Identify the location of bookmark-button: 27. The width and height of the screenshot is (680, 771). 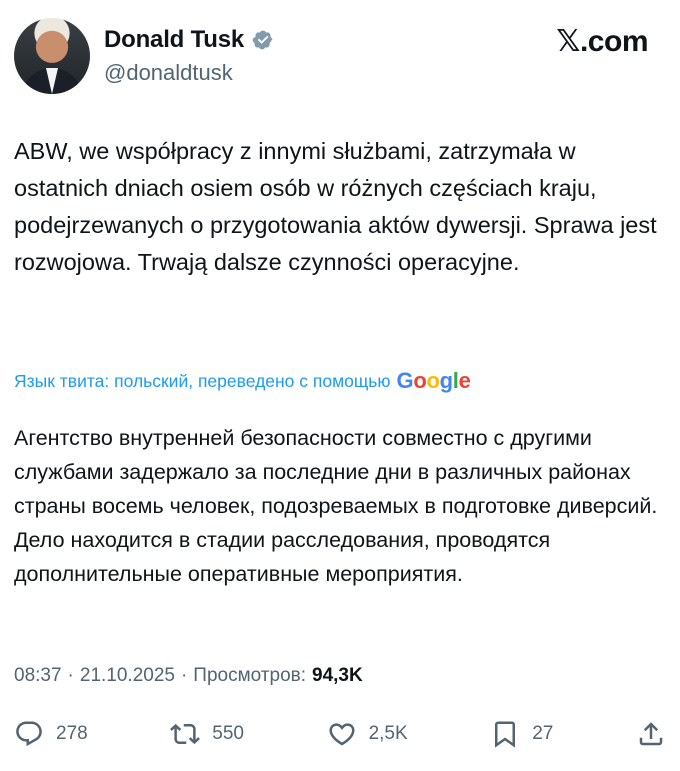
(521, 734).